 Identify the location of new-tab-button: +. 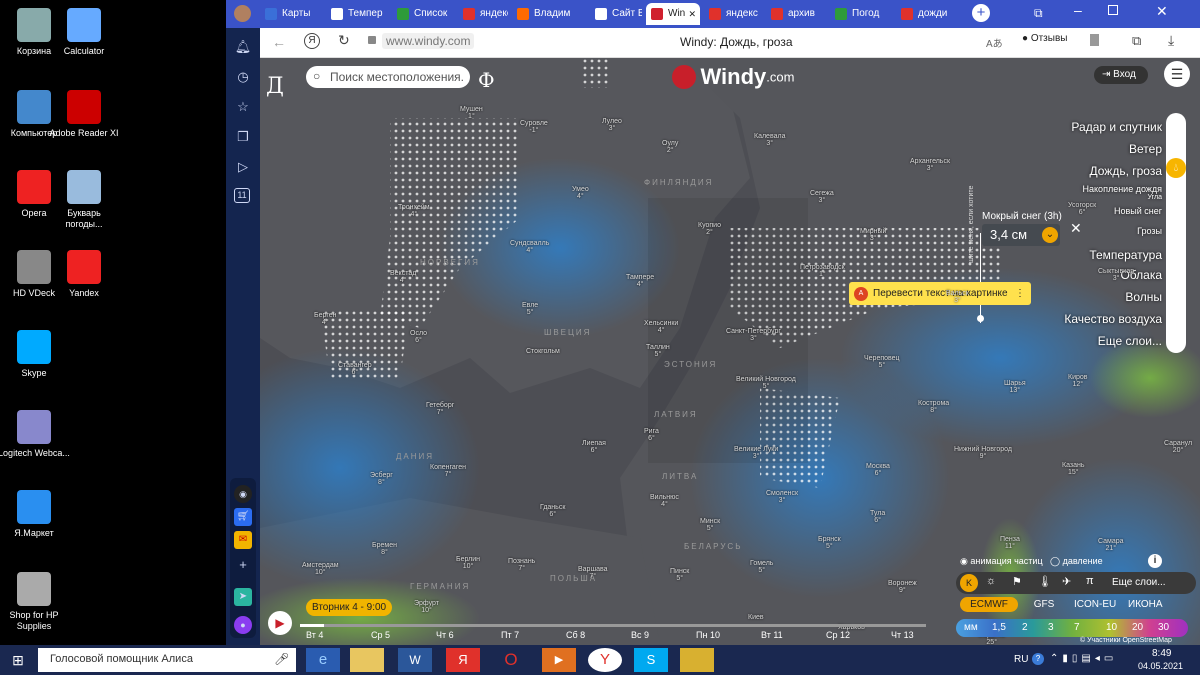
(981, 13).